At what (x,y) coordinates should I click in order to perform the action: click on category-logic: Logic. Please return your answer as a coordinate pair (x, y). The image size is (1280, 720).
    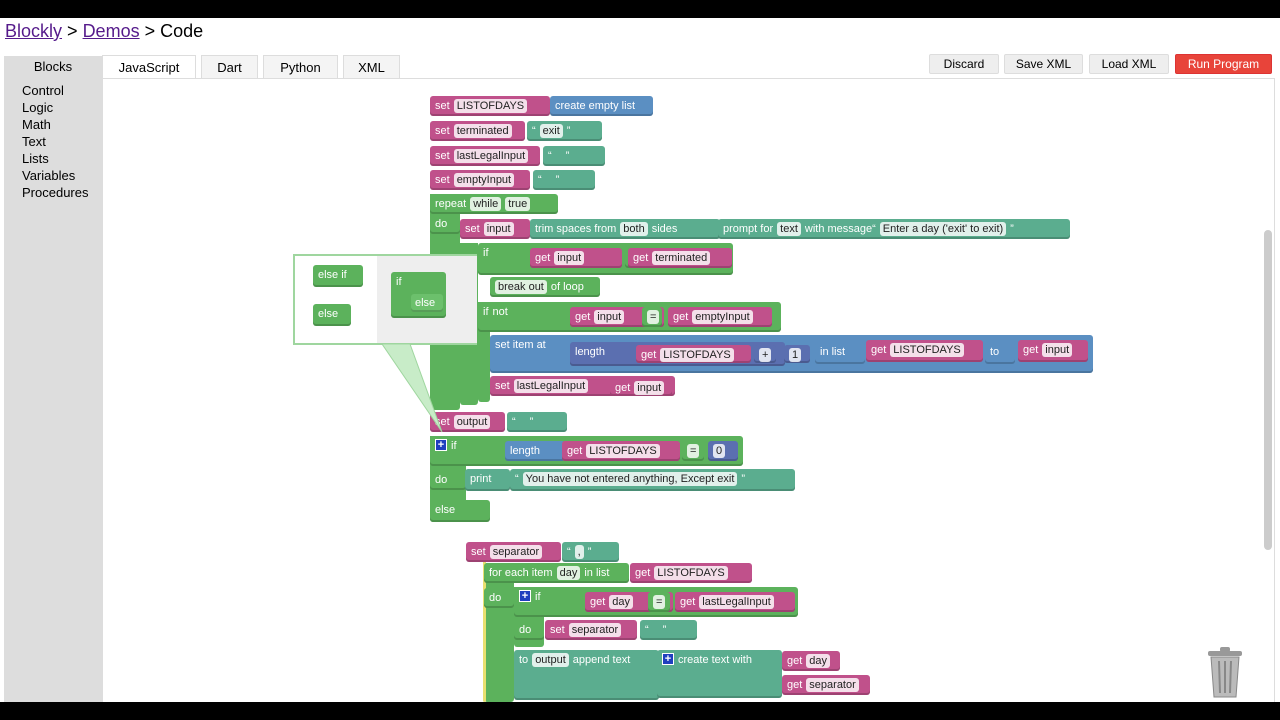
    Looking at the image, I should click on (37, 107).